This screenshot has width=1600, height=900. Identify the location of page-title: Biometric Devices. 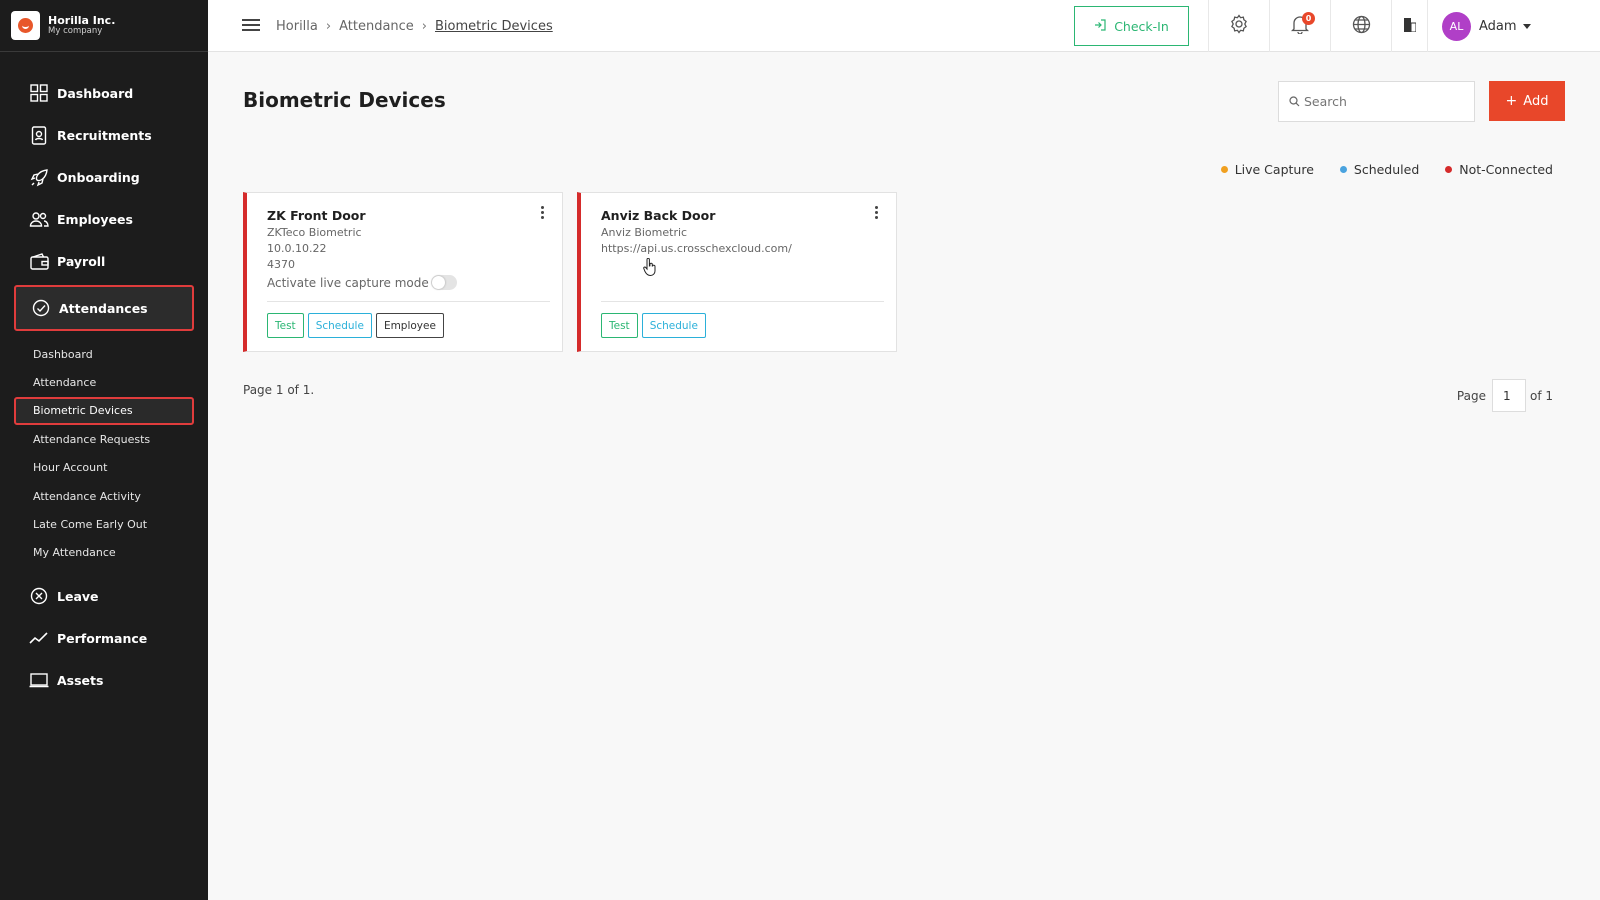
(344, 100).